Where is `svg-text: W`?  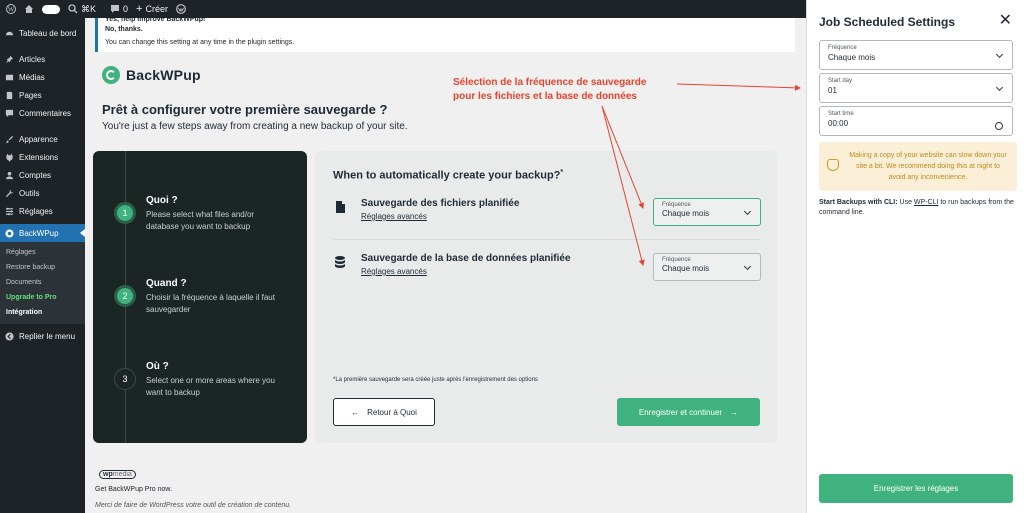 svg-text: W is located at coordinates (11, 10).